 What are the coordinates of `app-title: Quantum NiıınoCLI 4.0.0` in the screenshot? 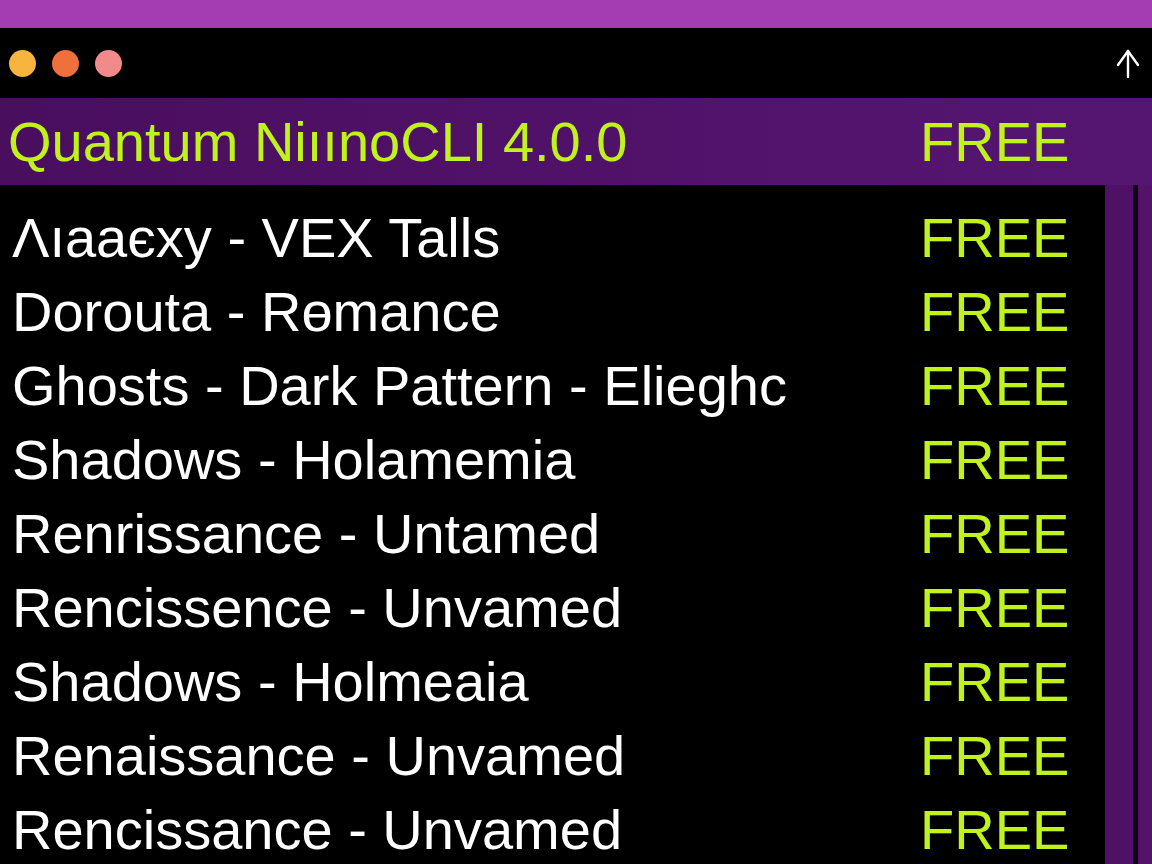 It's located at (318, 141).